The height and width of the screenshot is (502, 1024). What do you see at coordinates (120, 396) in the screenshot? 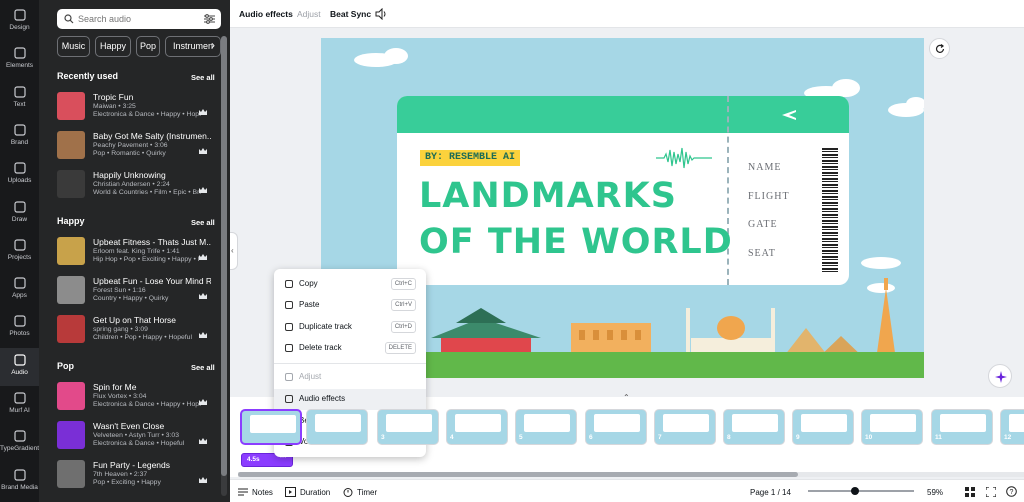
I see `track-meta: Flux Vortex • 3:04` at bounding box center [120, 396].